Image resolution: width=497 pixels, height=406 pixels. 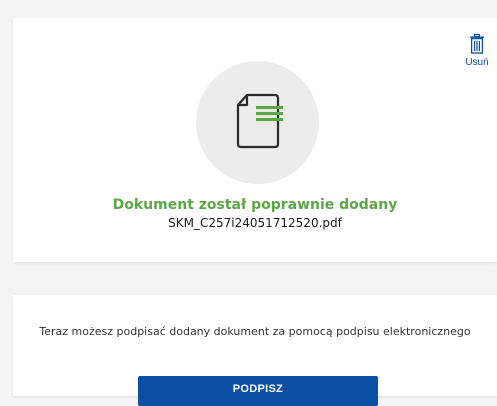 What do you see at coordinates (477, 62) in the screenshot?
I see `delete-label: Usuń` at bounding box center [477, 62].